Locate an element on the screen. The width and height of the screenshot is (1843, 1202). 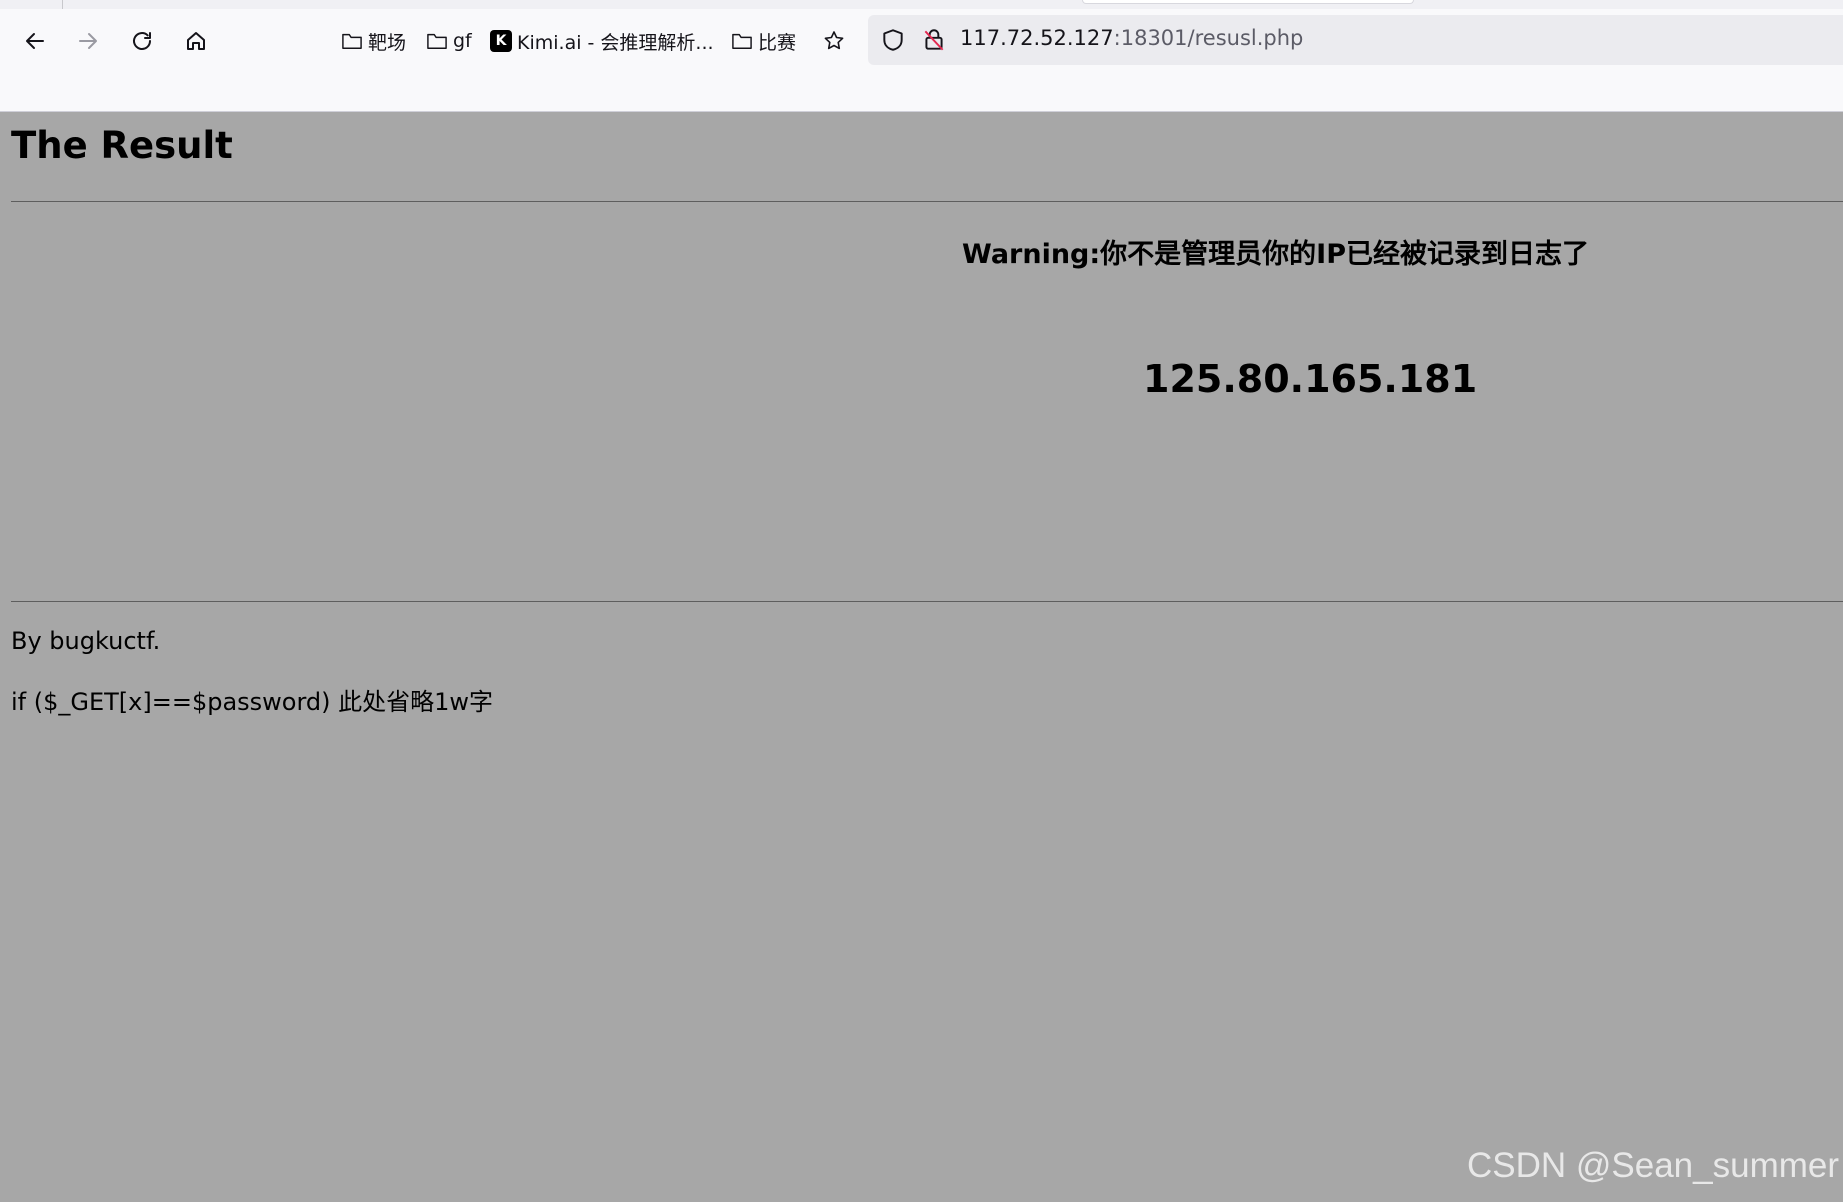
home-icon is located at coordinates (196, 41).